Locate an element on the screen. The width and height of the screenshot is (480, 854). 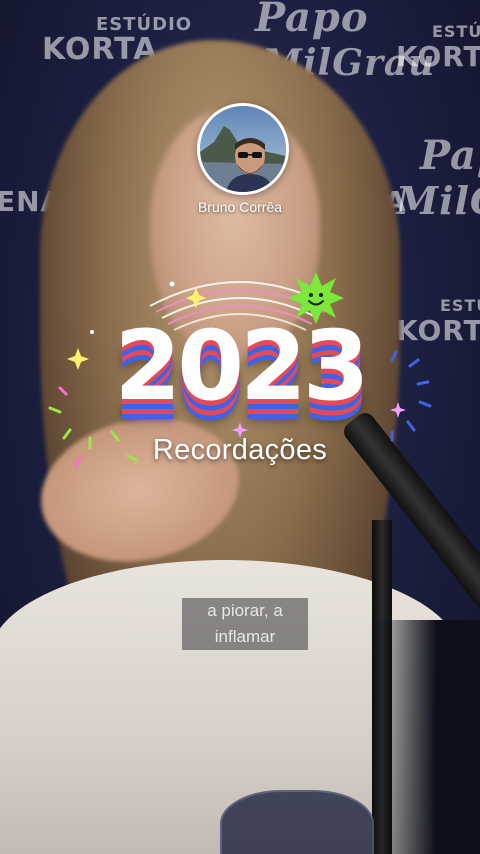
backdrop-brand-papo: Papo is located at coordinates (312, 20).